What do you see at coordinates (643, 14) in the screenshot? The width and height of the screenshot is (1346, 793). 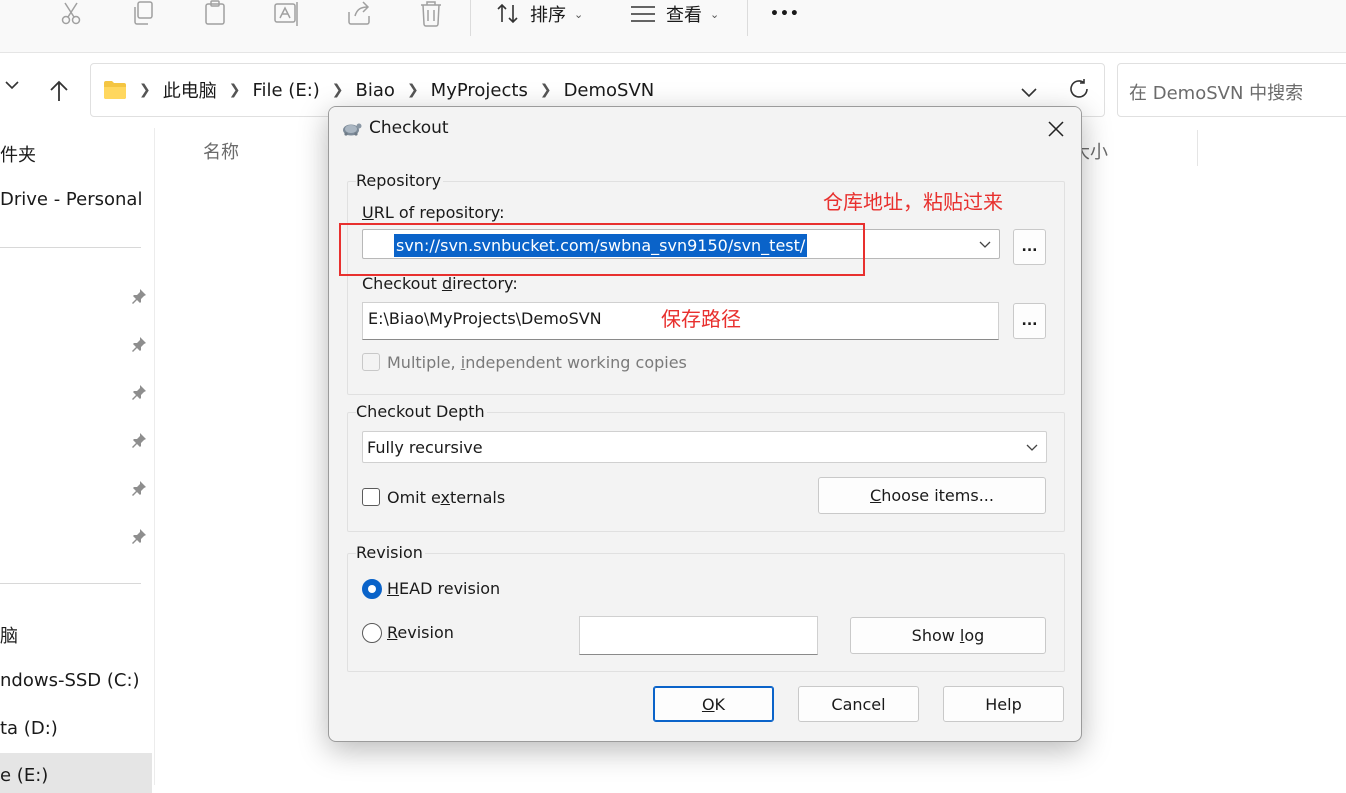 I see `view-icon` at bounding box center [643, 14].